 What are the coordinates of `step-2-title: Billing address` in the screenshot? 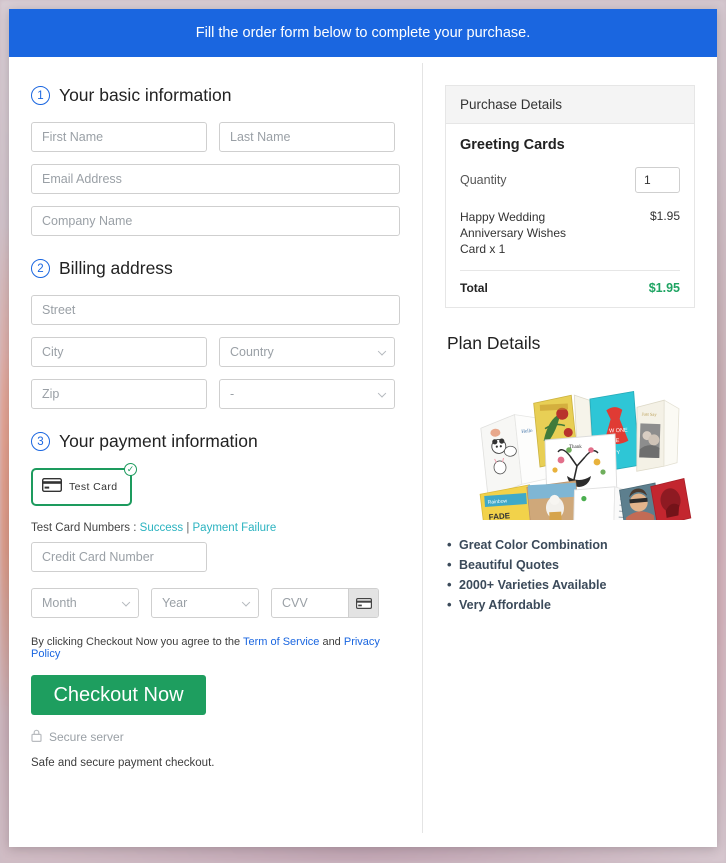 It's located at (116, 268).